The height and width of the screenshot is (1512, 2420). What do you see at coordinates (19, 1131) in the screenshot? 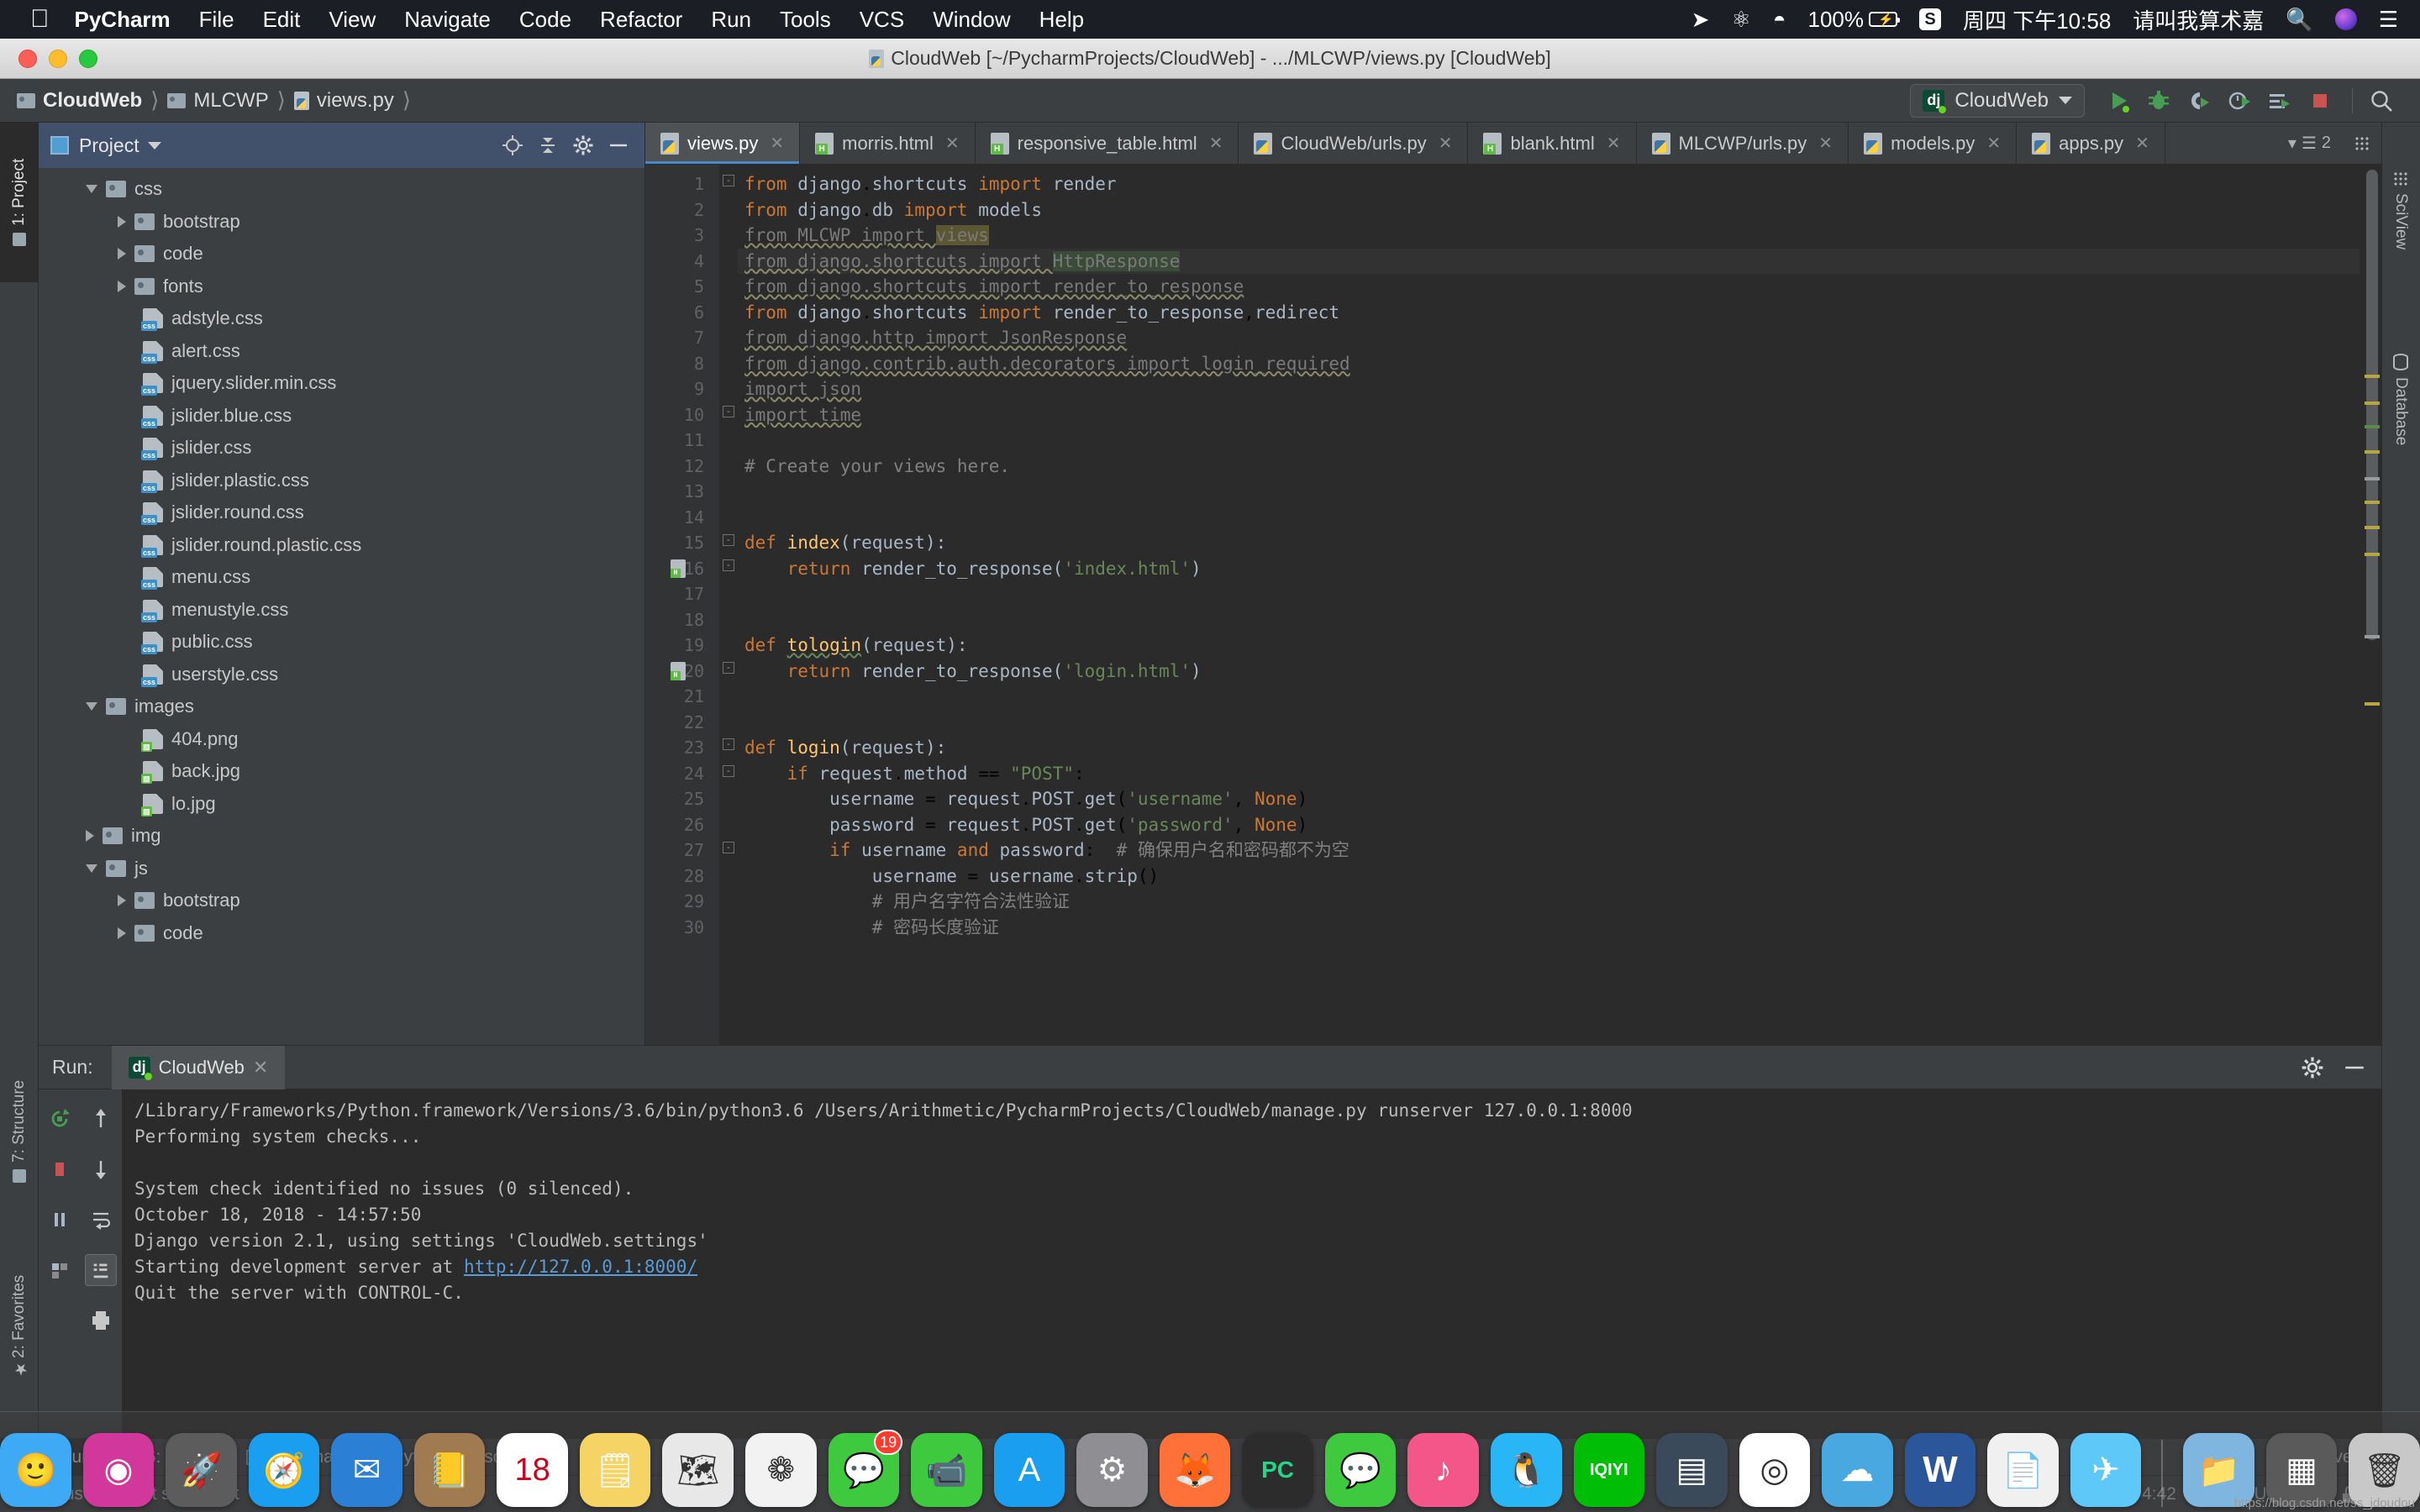
I see `sidebar-item-structure: 7: Structure` at bounding box center [19, 1131].